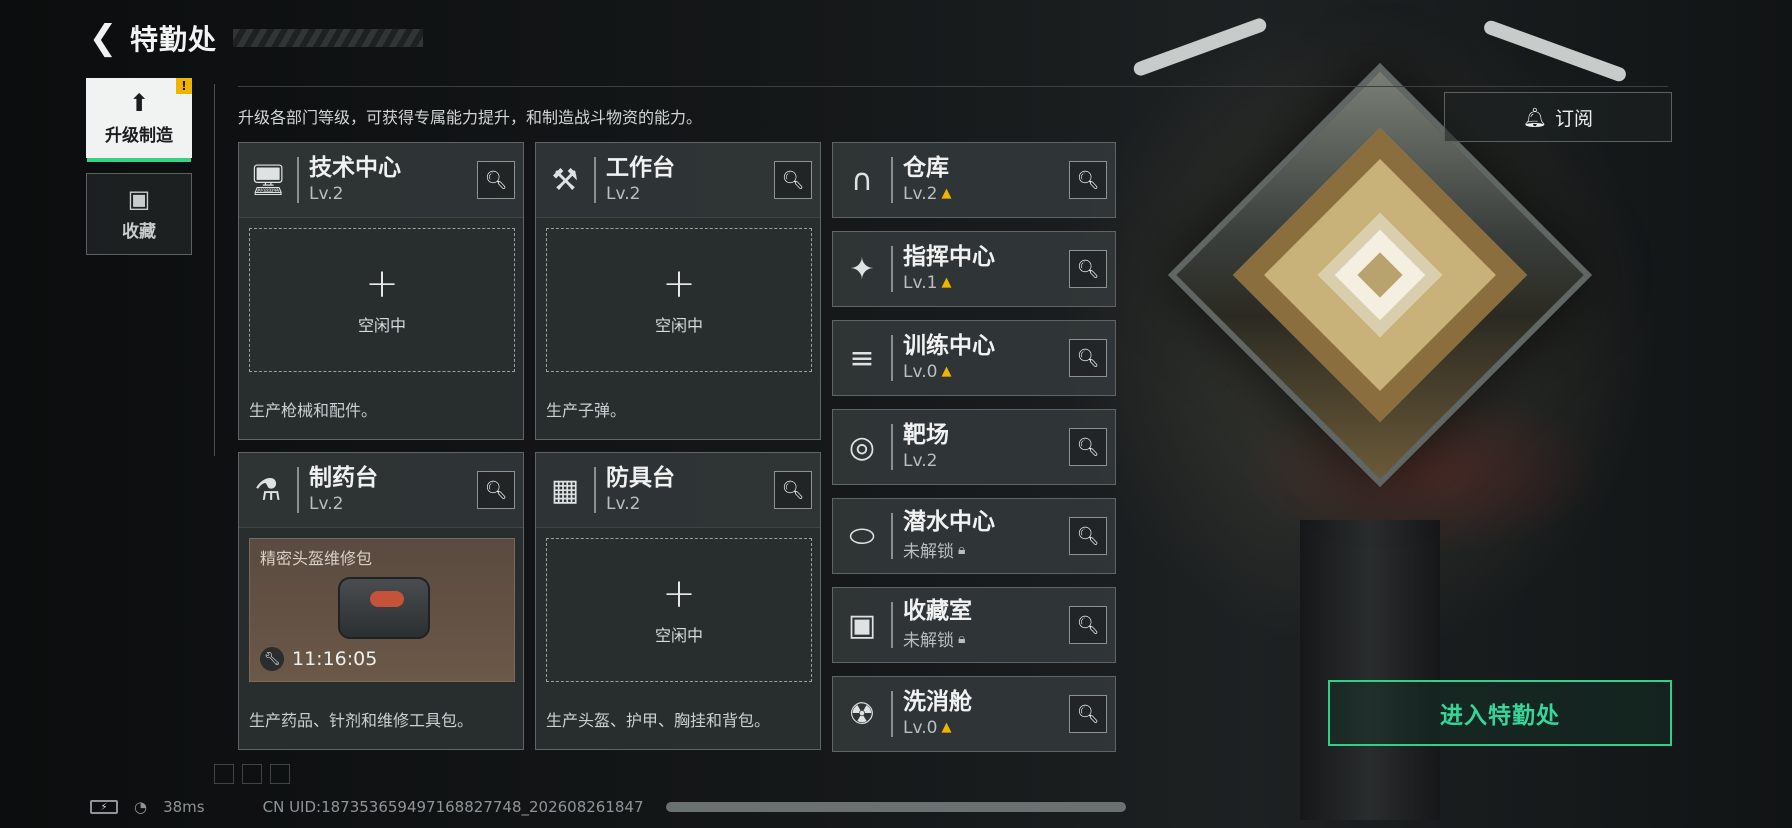  I want to click on title-decoration, so click(328, 38).